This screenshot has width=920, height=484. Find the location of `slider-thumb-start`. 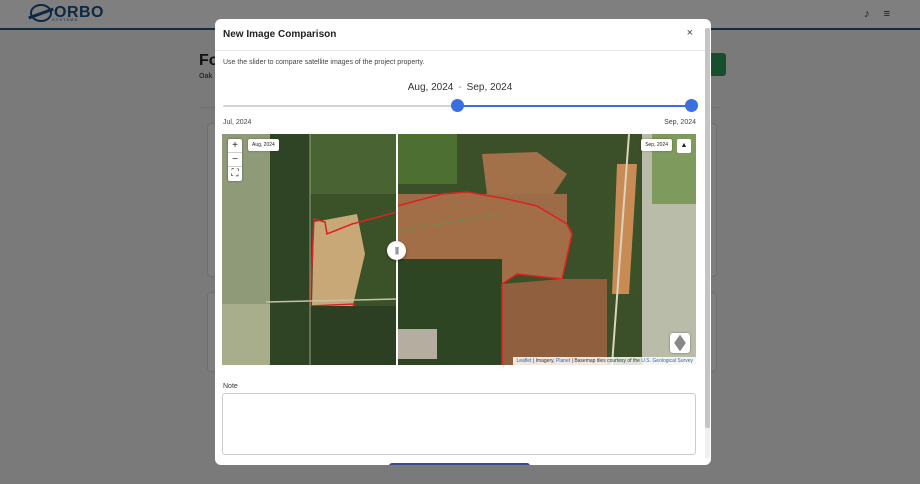

slider-thumb-start is located at coordinates (457, 105).